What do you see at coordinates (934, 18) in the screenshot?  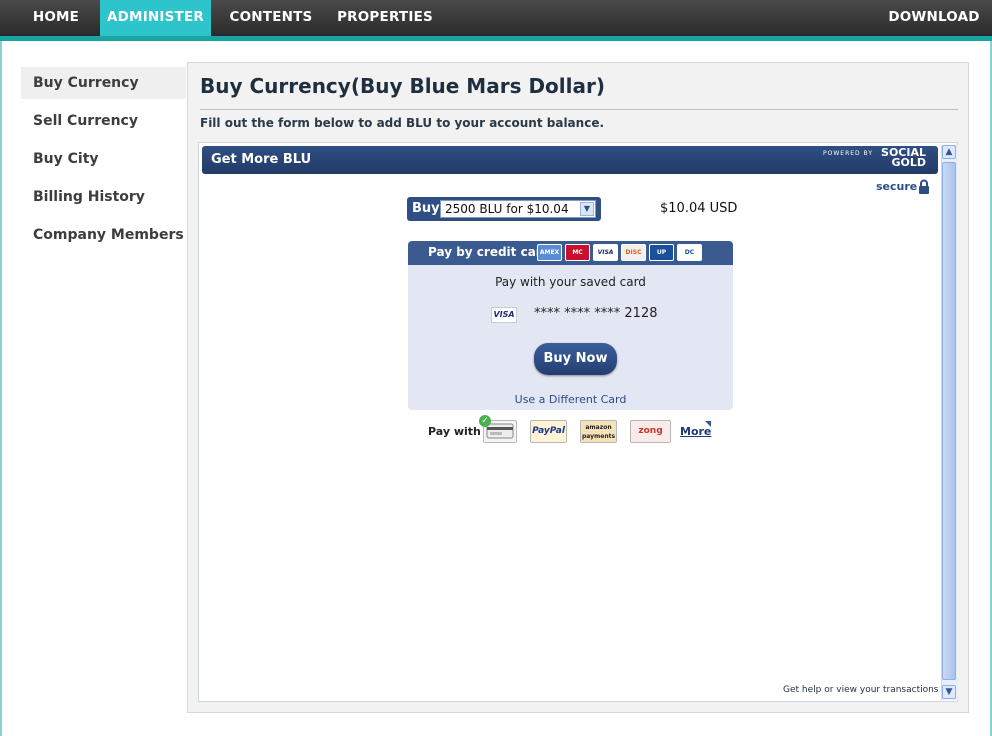 I see `nav-download: DOWNLOAD` at bounding box center [934, 18].